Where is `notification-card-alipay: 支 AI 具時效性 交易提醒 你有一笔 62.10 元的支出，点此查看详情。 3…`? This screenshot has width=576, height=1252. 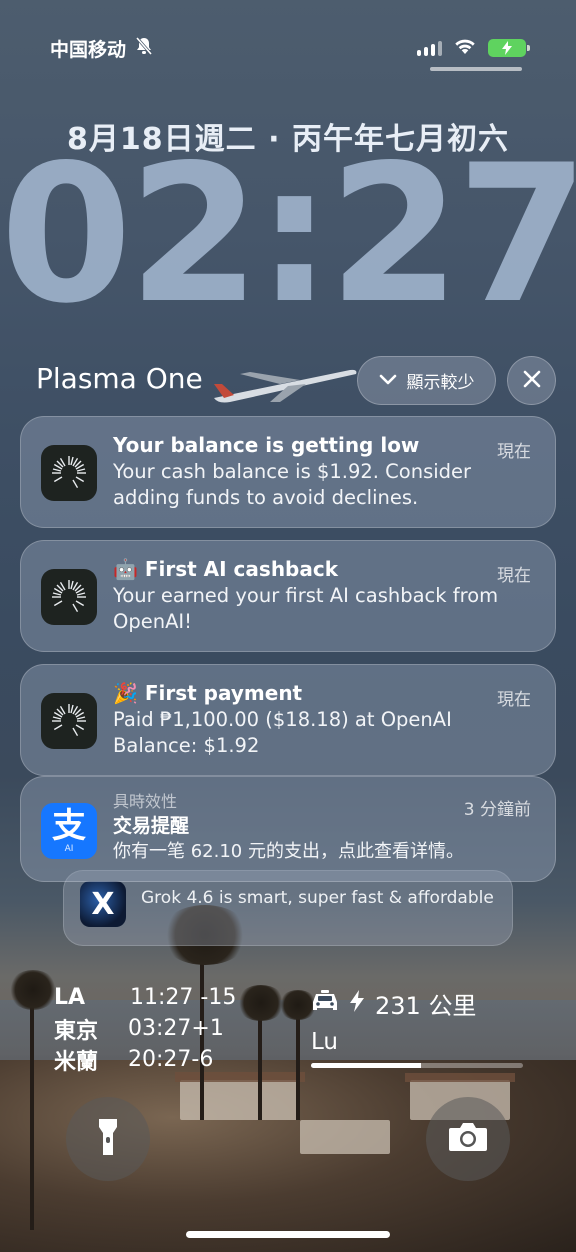
notification-card-alipay: 支 AI 具時效性 交易提醒 你有一笔 62.10 元的支出，点此查看详情。 3… is located at coordinates (288, 829).